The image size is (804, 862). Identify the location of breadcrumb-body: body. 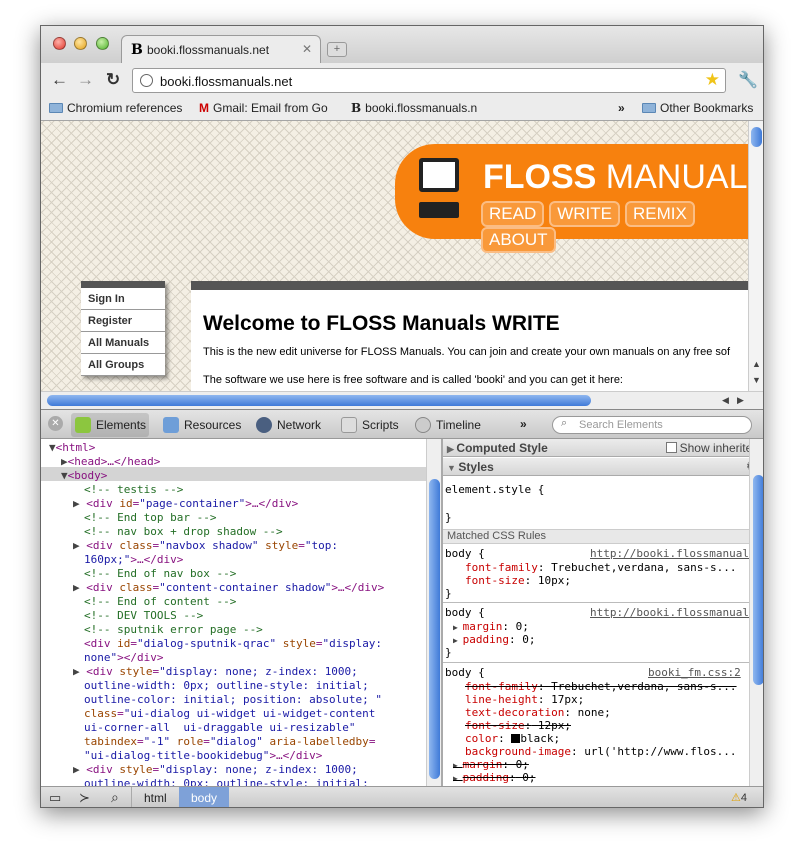
(204, 797).